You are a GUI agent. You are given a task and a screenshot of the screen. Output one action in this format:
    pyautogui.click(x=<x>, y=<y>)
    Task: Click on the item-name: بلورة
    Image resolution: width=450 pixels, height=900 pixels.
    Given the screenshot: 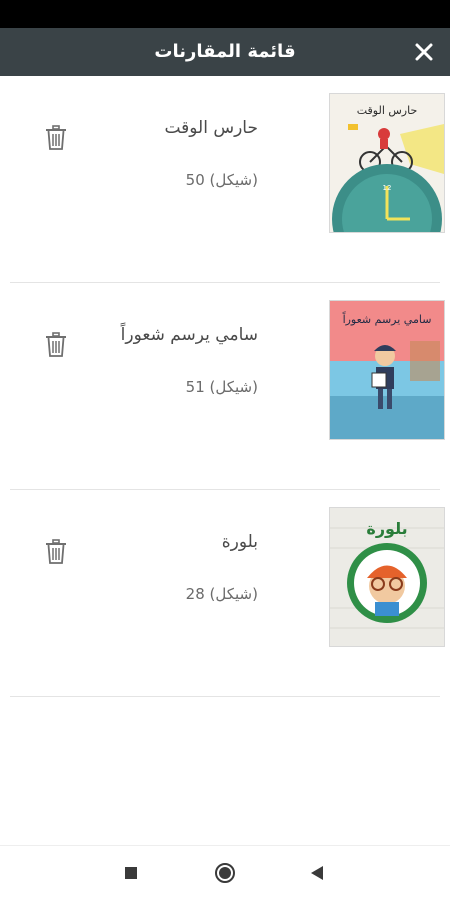 What is the action you would take?
    pyautogui.click(x=239, y=542)
    